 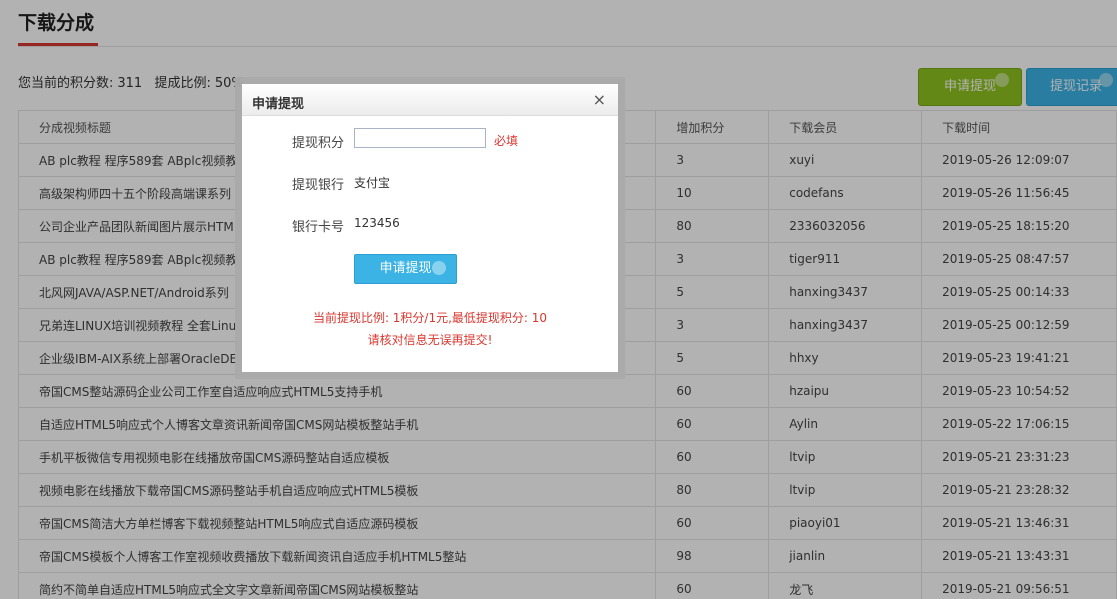 What do you see at coordinates (430, 182) in the screenshot?
I see `form-row-bank: 提现银行 支付宝` at bounding box center [430, 182].